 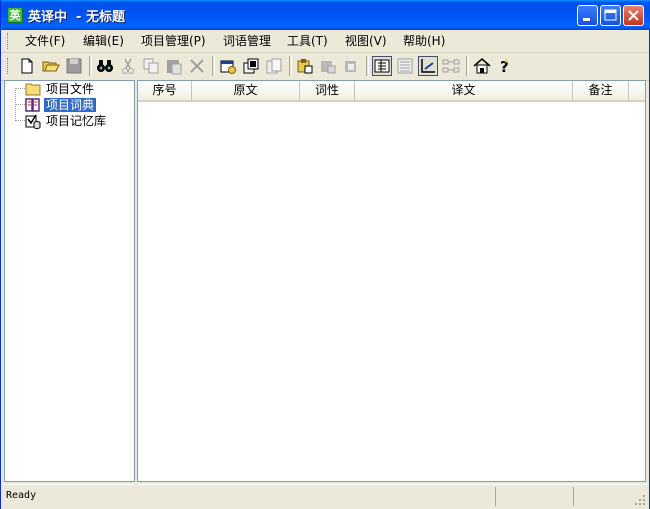 I want to click on status-bar: Ready, so click(x=325, y=496).